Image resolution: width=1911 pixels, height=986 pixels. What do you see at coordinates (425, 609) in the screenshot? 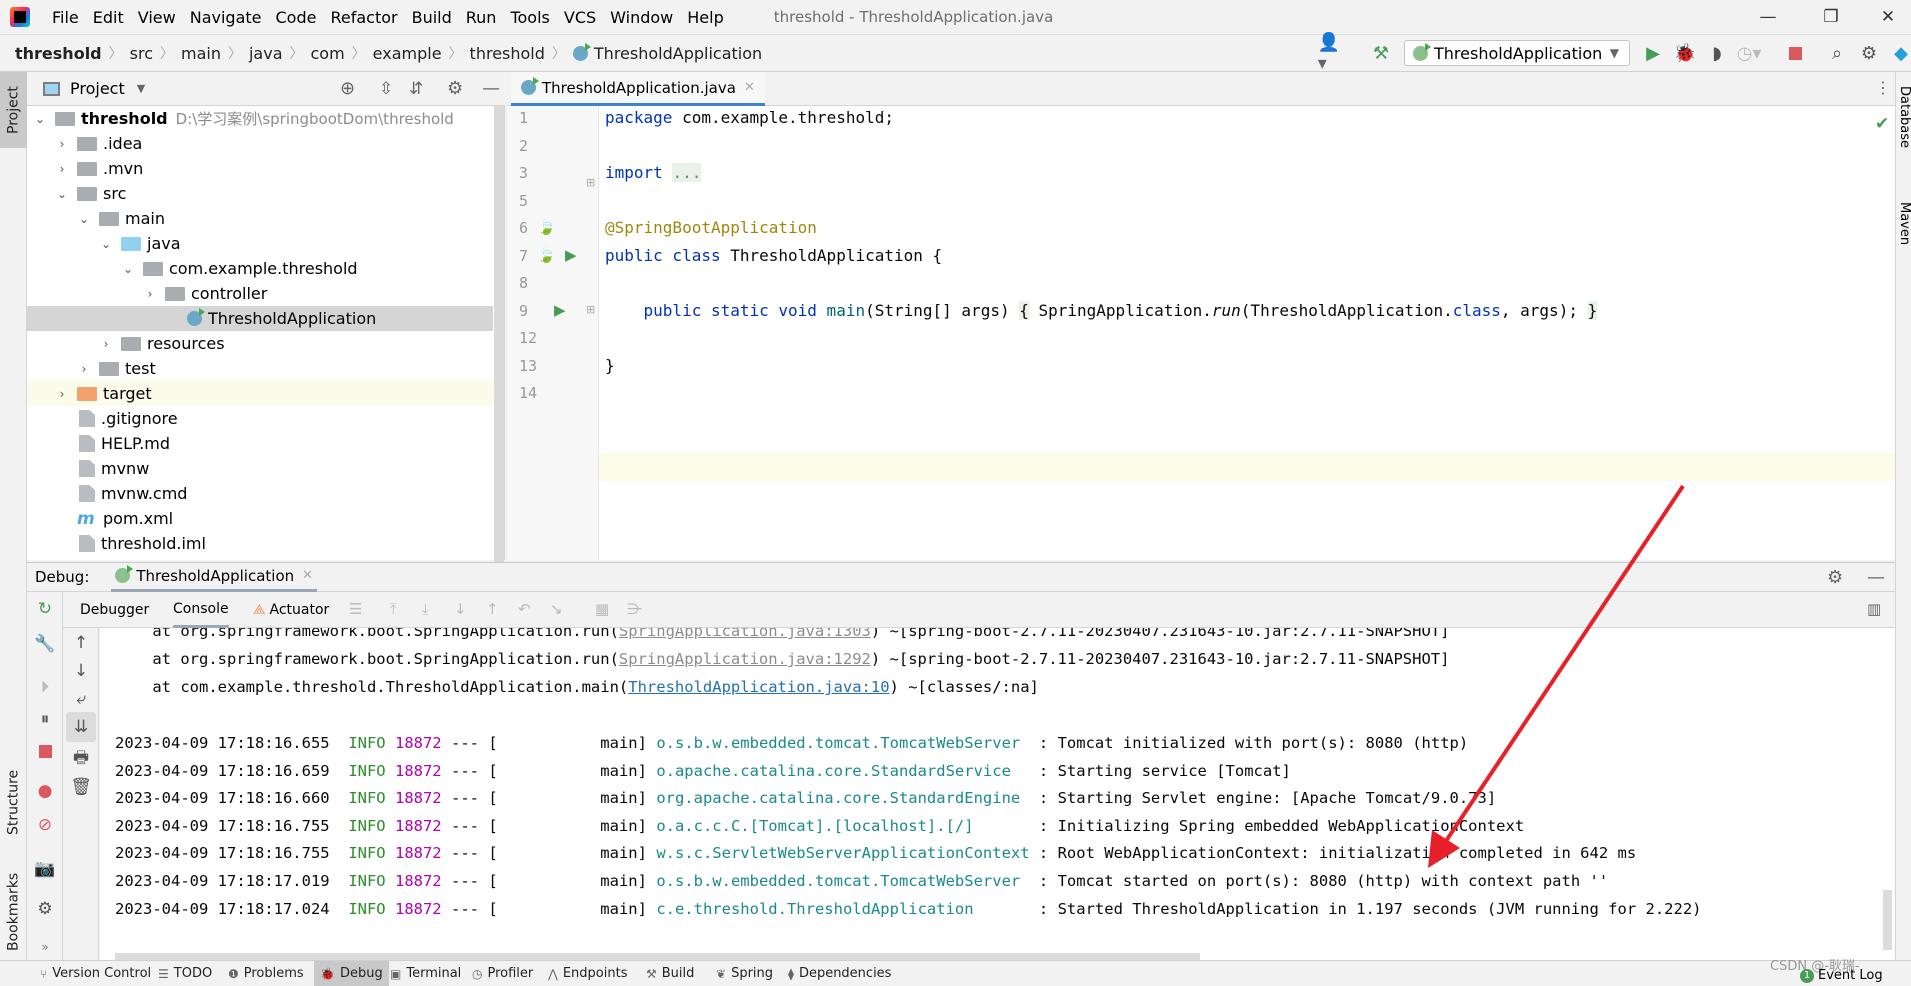
I see `step-over-icon: ⤓` at bounding box center [425, 609].